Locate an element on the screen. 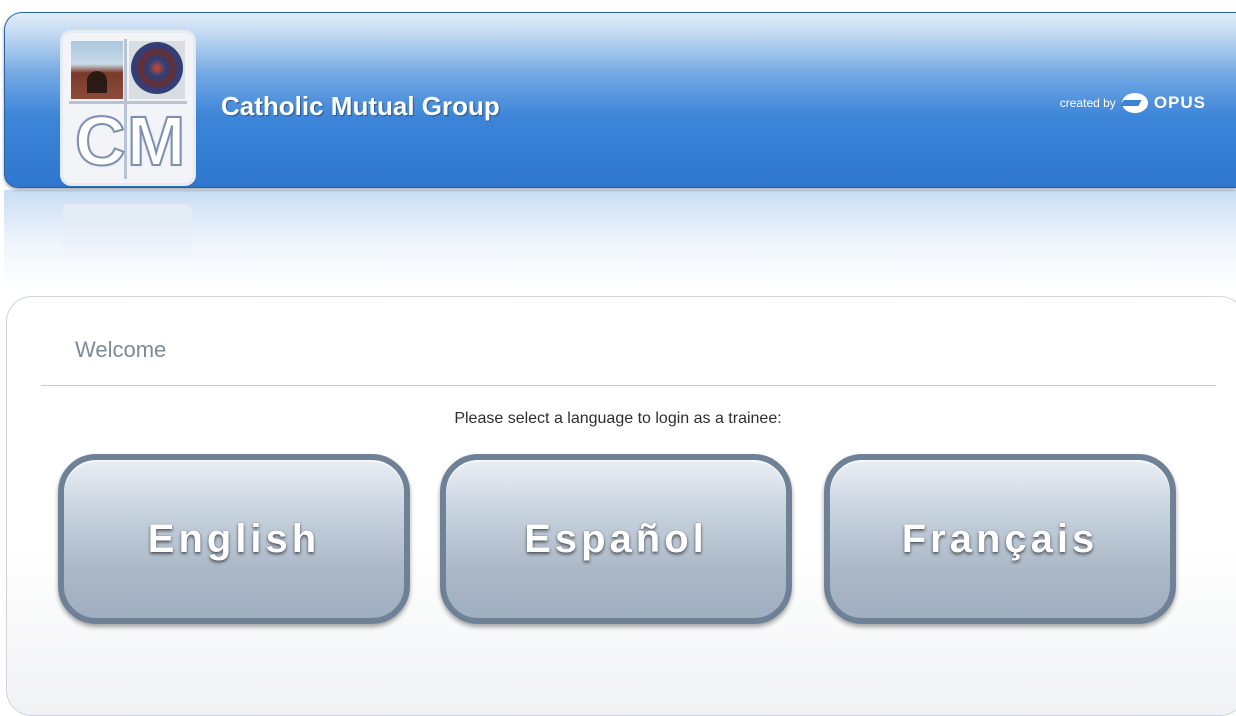 The height and width of the screenshot is (716, 1236). divider is located at coordinates (628, 385).